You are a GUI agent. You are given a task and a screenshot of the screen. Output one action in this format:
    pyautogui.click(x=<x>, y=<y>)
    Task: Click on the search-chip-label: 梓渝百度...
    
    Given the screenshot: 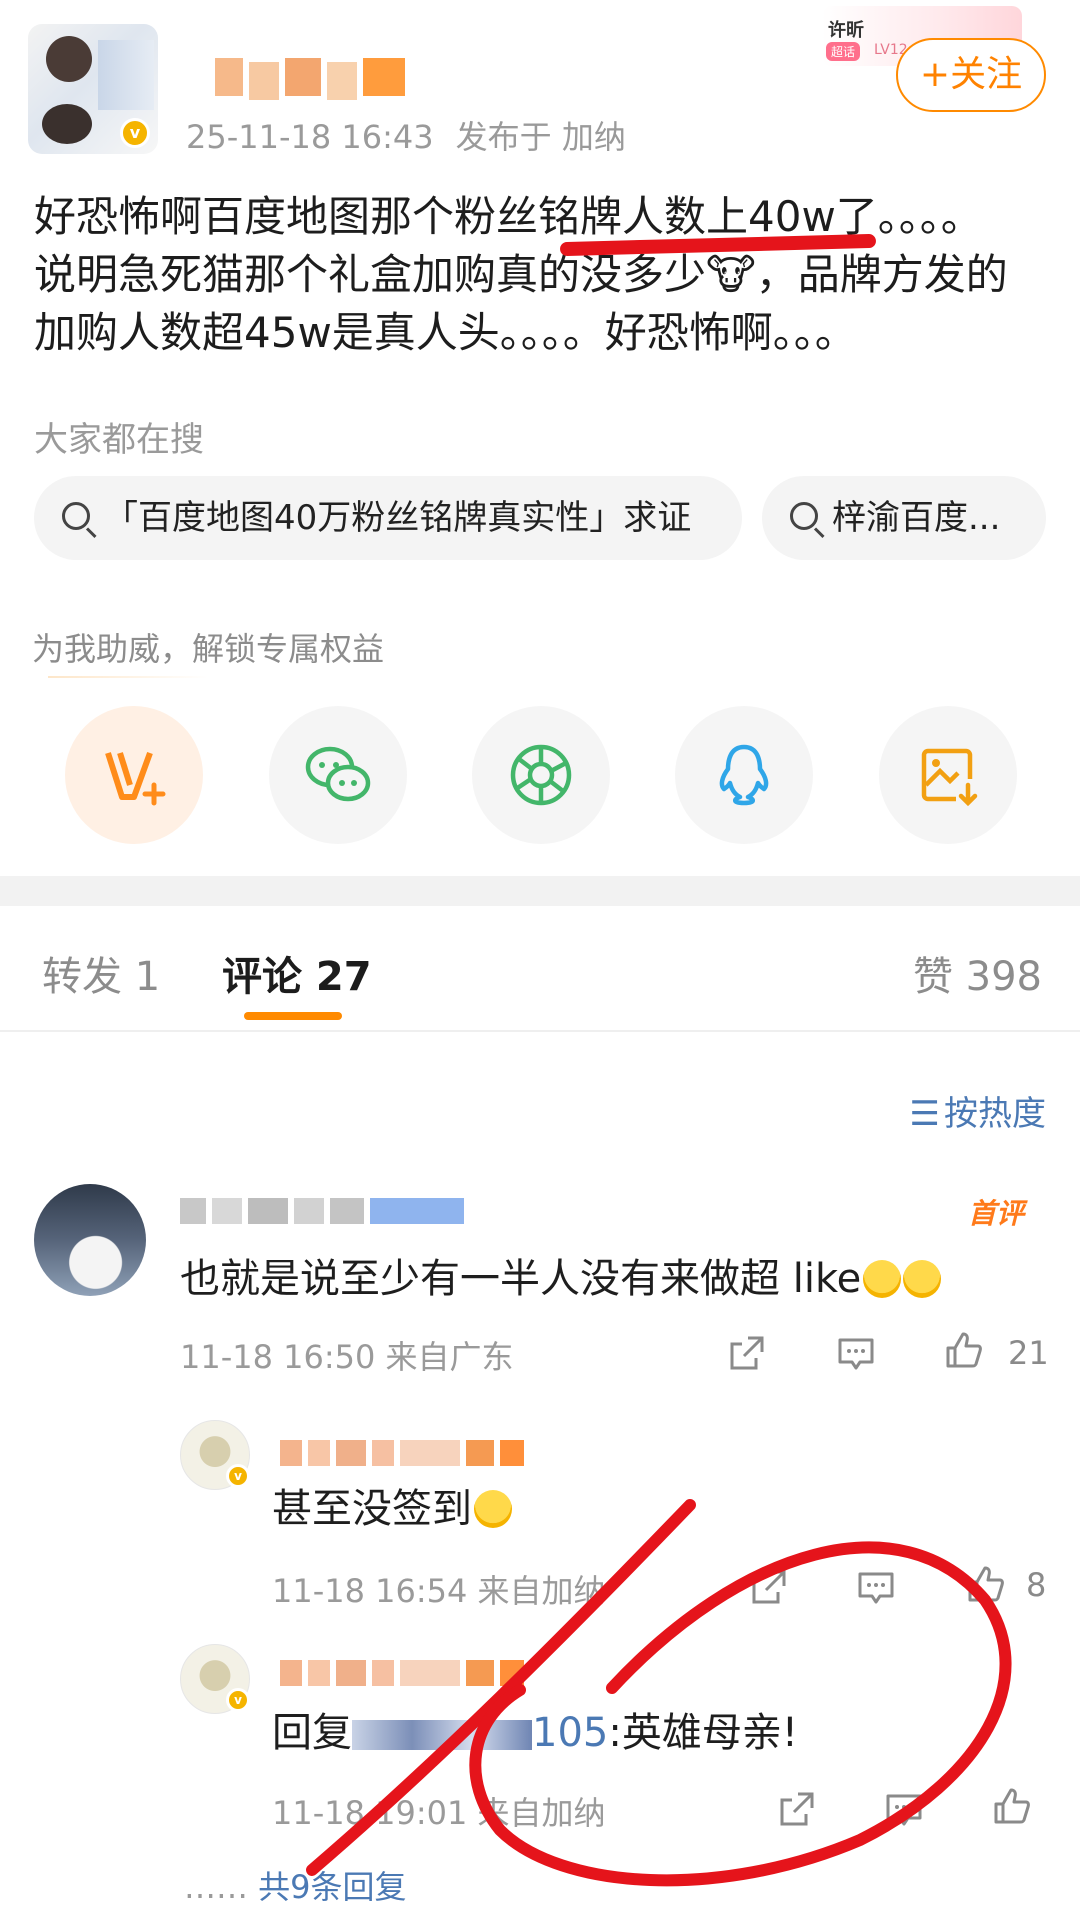 What is the action you would take?
    pyautogui.click(x=916, y=518)
    